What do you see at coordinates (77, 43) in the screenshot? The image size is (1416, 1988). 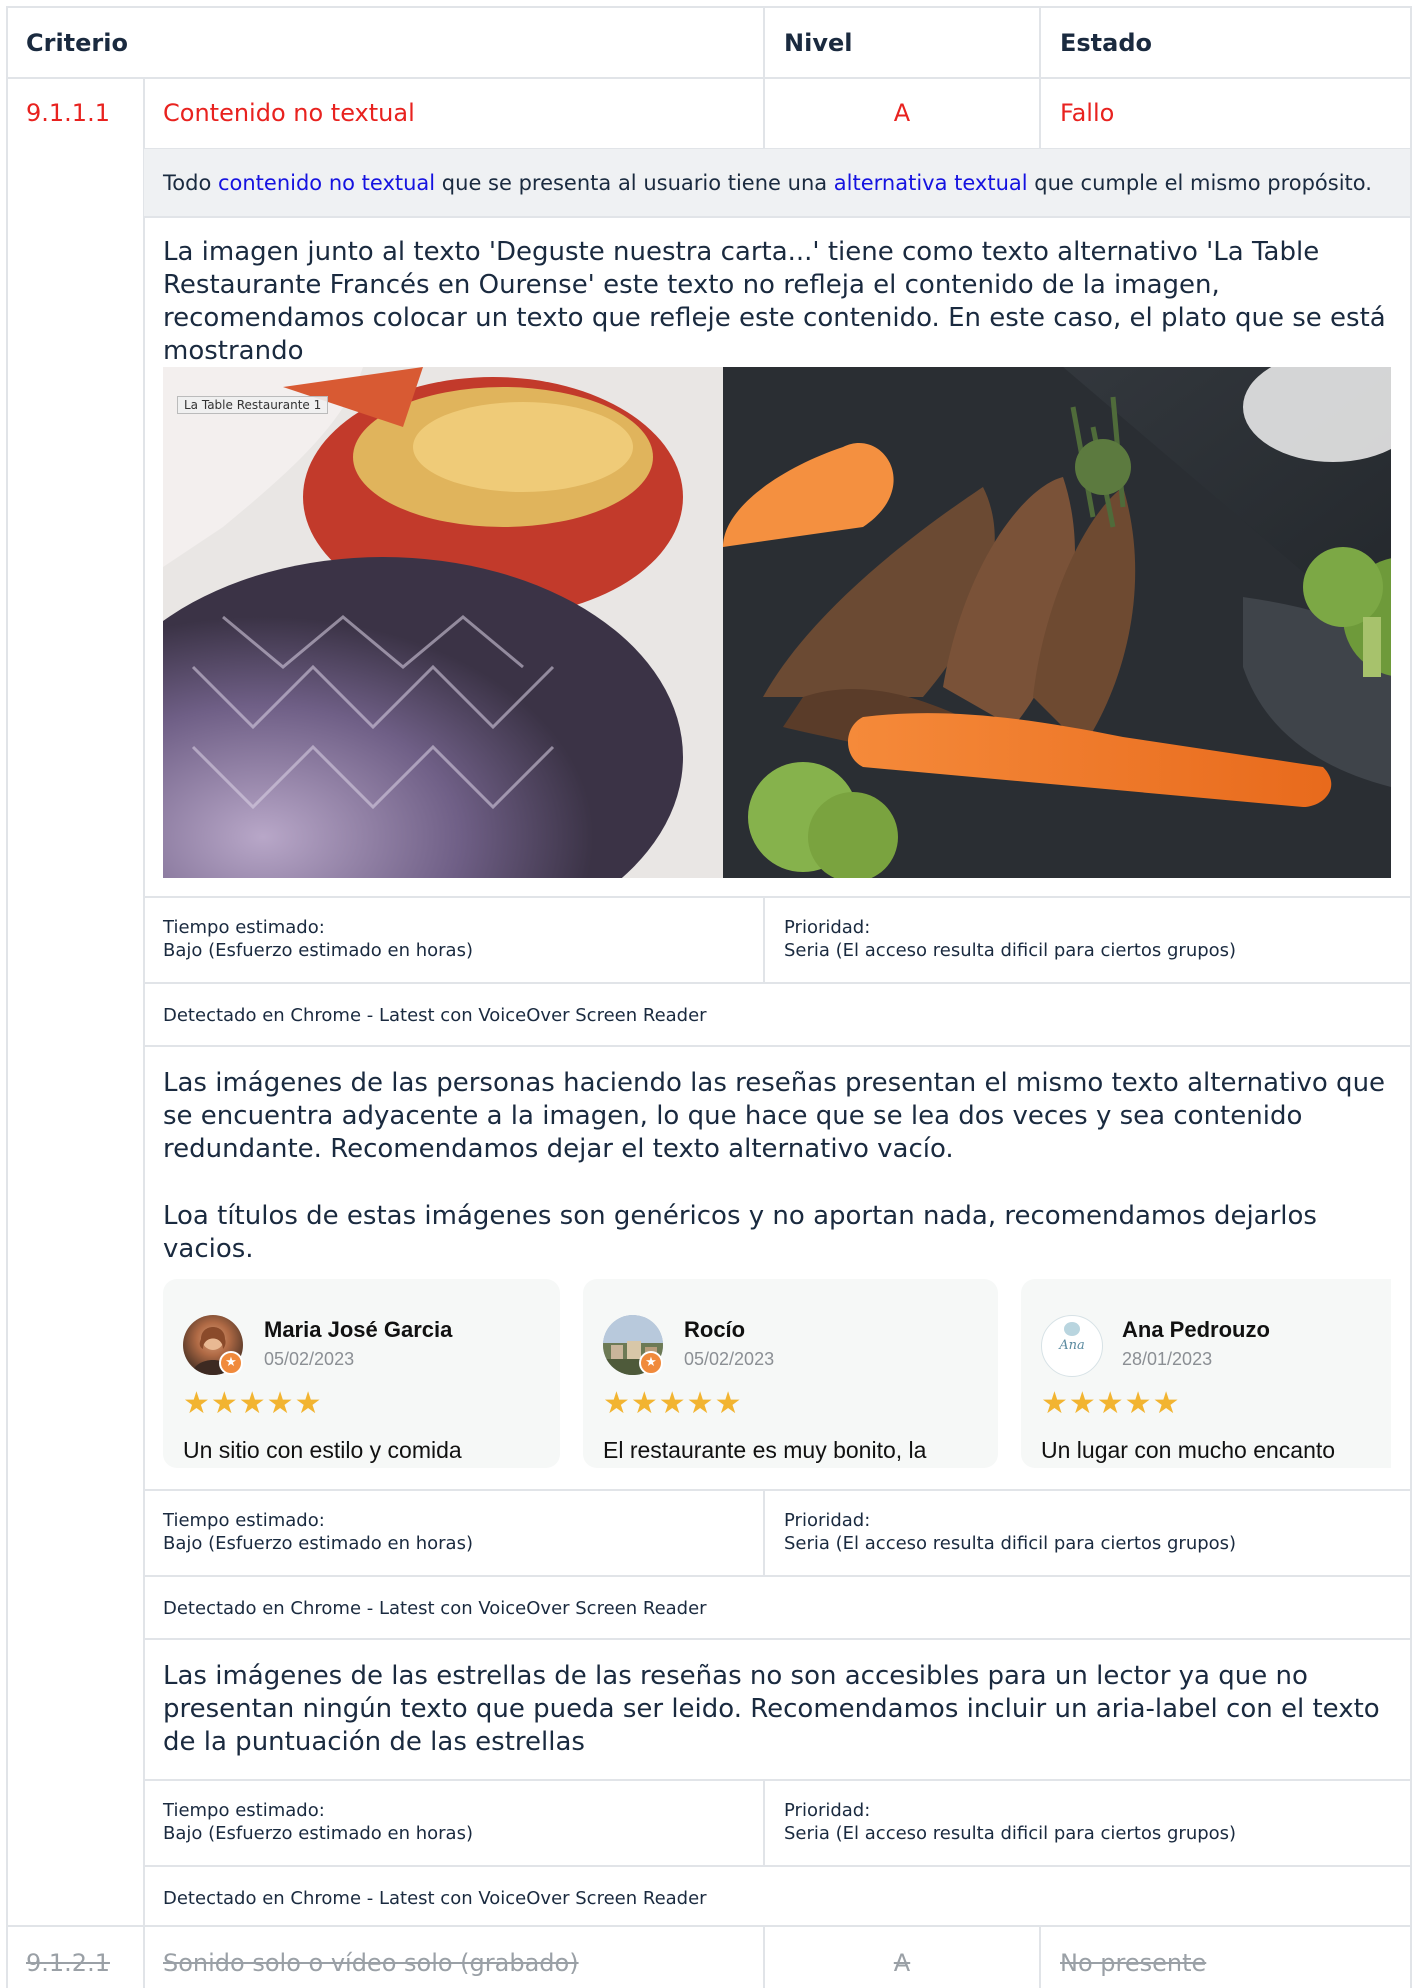 I see `header-criterio: Criterio` at bounding box center [77, 43].